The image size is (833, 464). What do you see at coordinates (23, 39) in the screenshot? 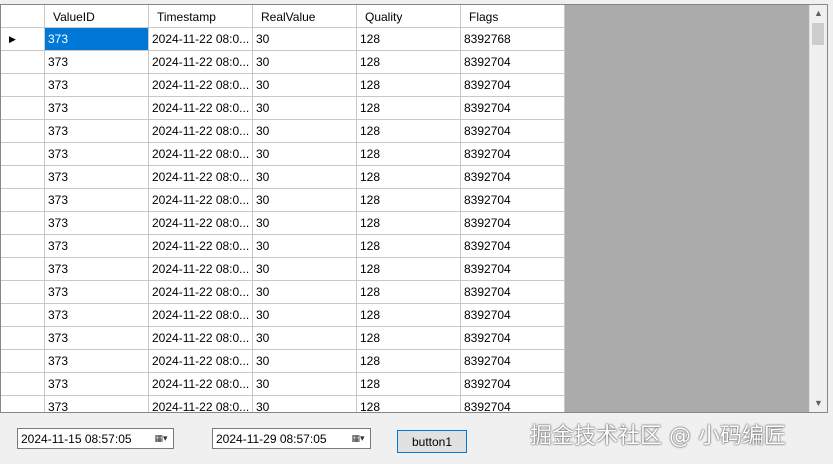
I see `row-header: ▶` at bounding box center [23, 39].